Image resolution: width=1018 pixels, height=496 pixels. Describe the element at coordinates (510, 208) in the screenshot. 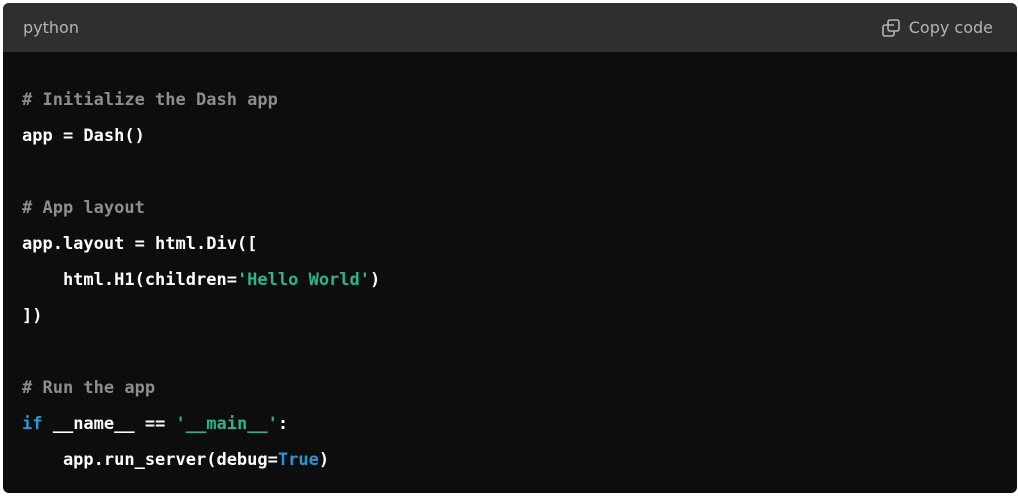

I see `code-line: # App layout` at that location.